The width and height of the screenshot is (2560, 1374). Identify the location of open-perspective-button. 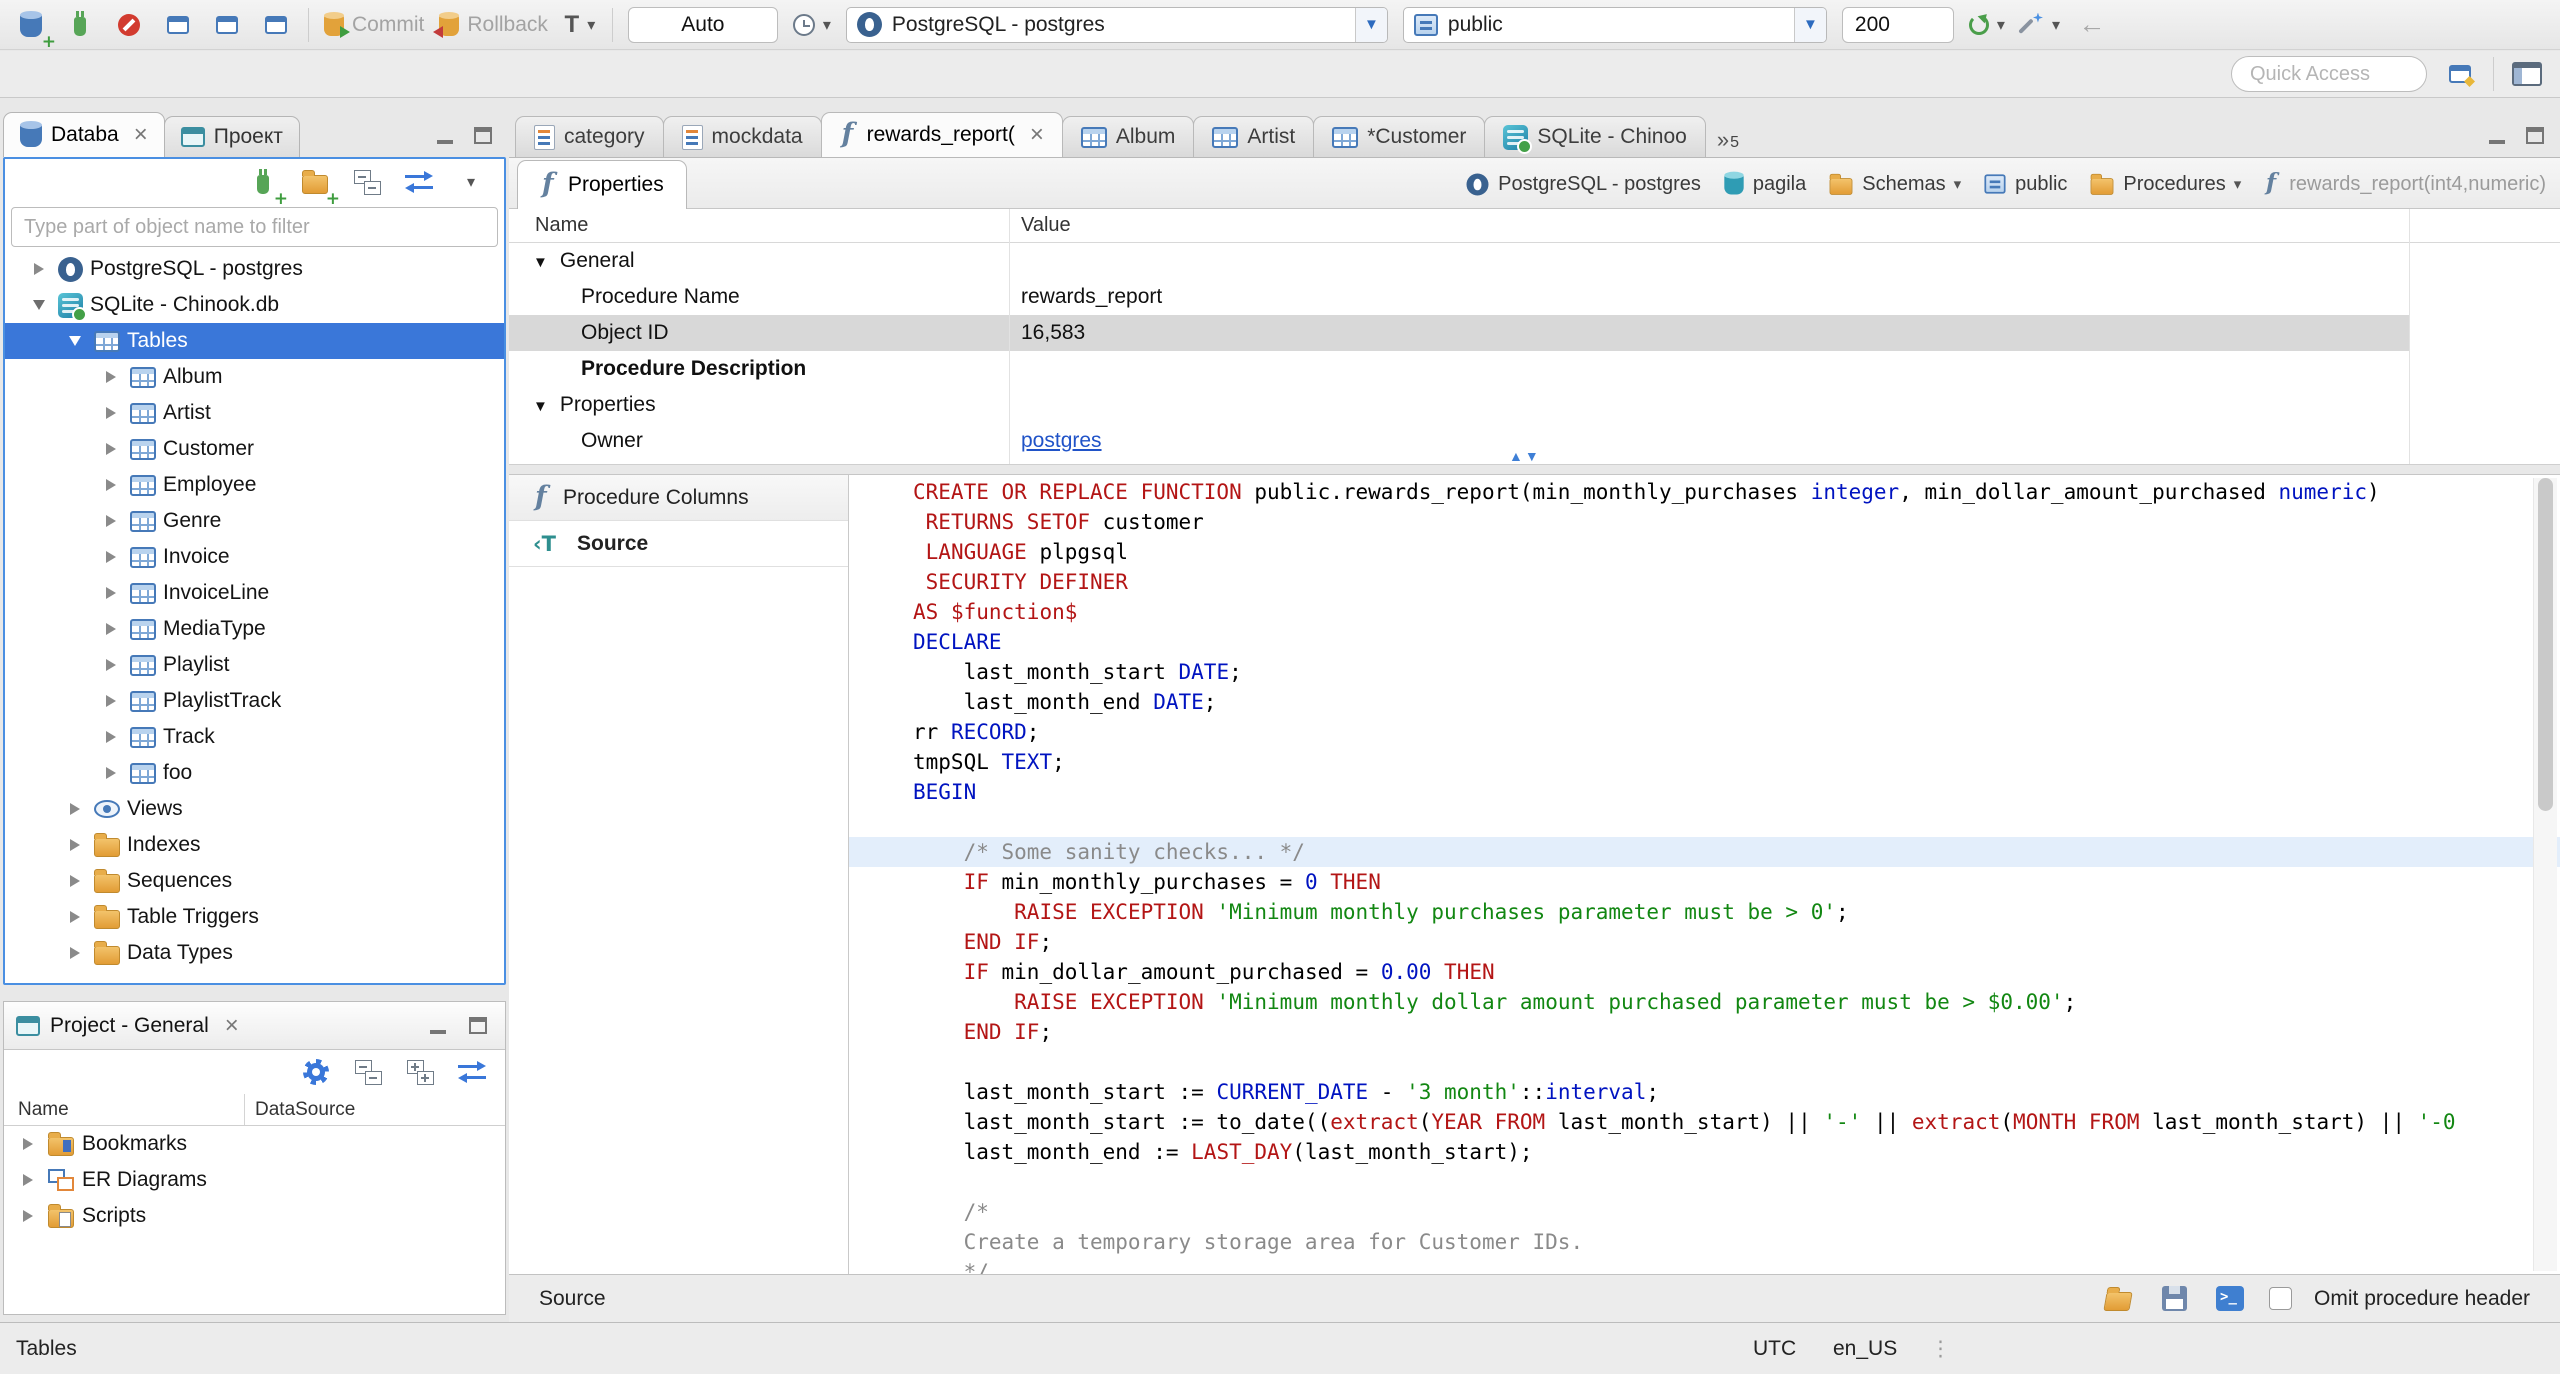
(2460, 74).